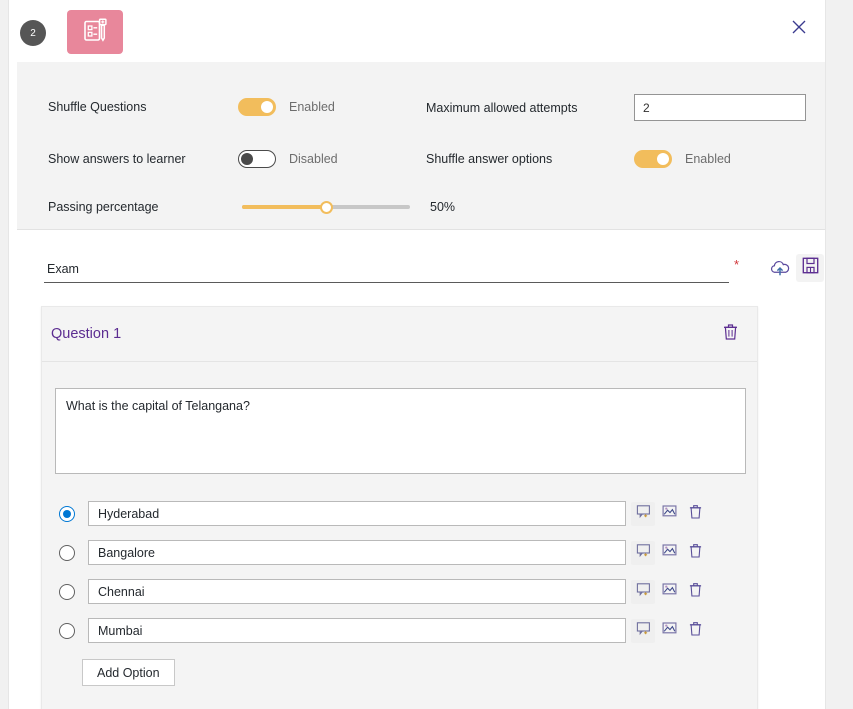  I want to click on setting-passing-percentage: Passing percentage 50%, so click(251, 207).